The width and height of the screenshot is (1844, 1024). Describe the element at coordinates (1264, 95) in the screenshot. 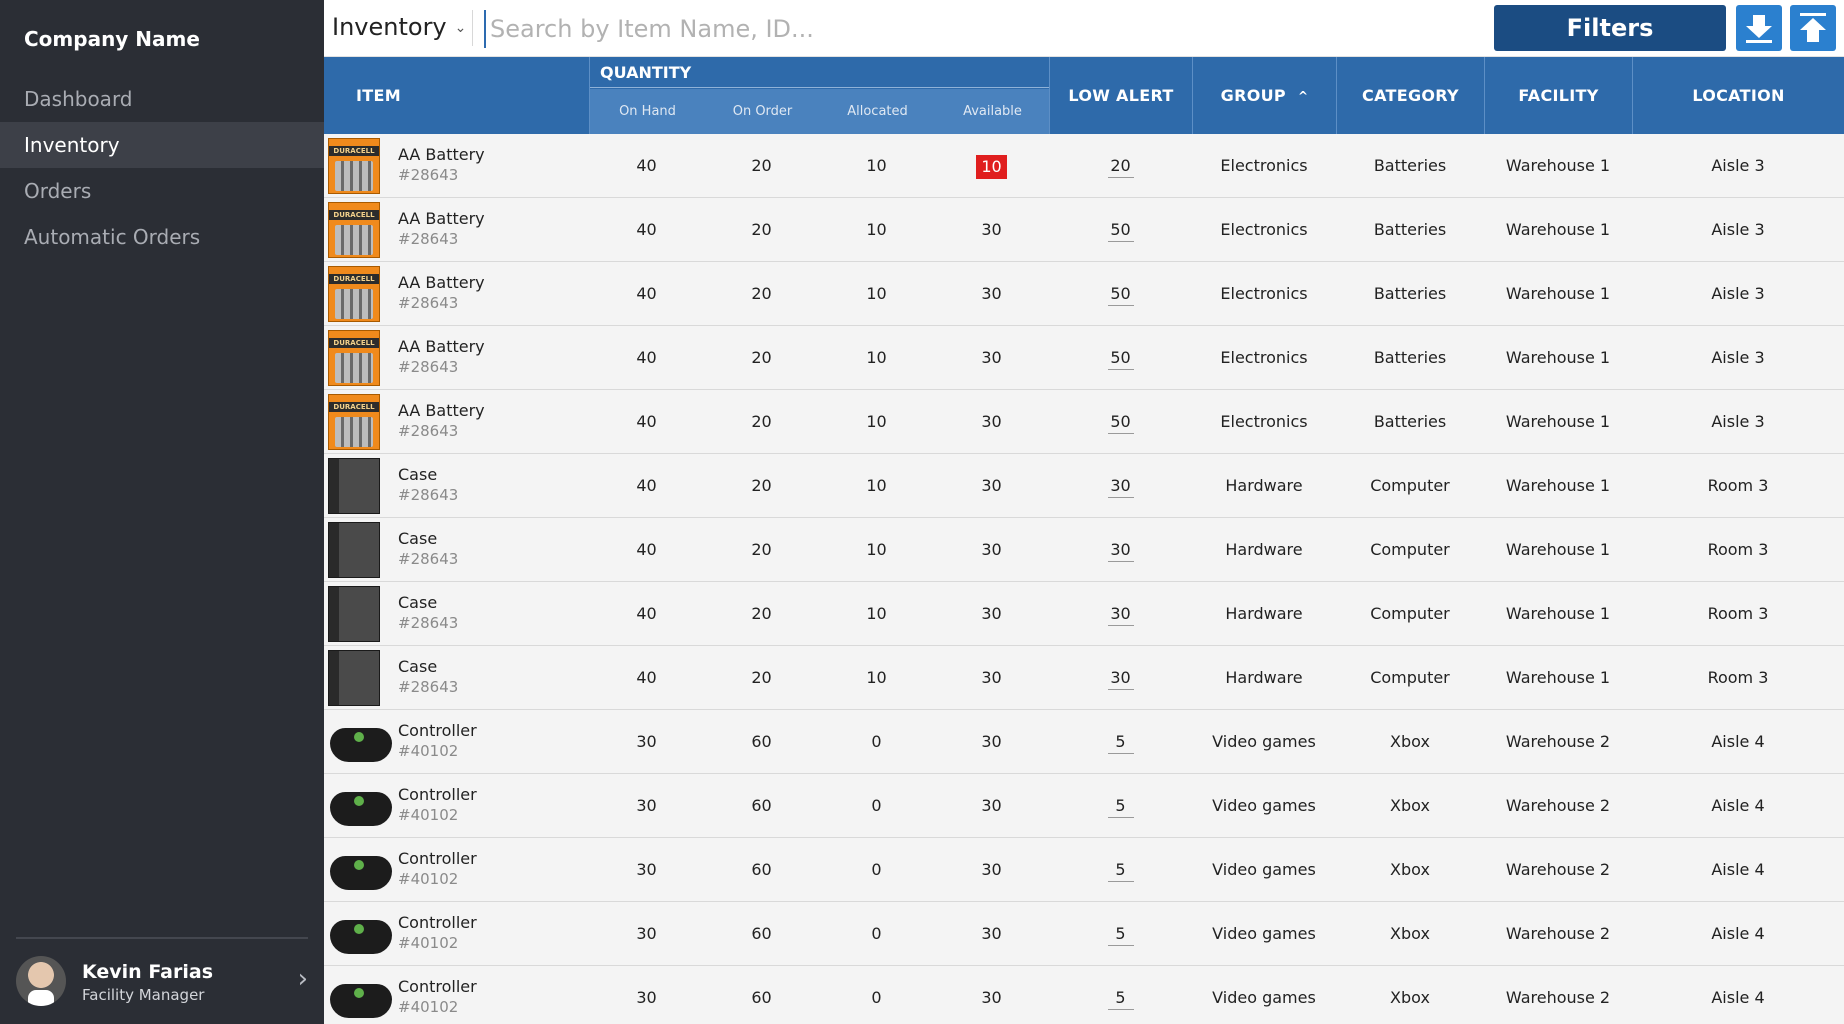

I see `column-header-group: GROUP ^` at that location.